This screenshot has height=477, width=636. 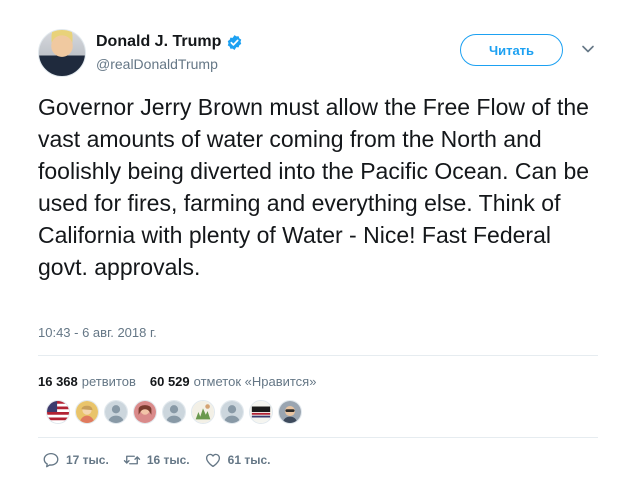 I want to click on reply-button: 17 тыс., so click(x=75, y=460).